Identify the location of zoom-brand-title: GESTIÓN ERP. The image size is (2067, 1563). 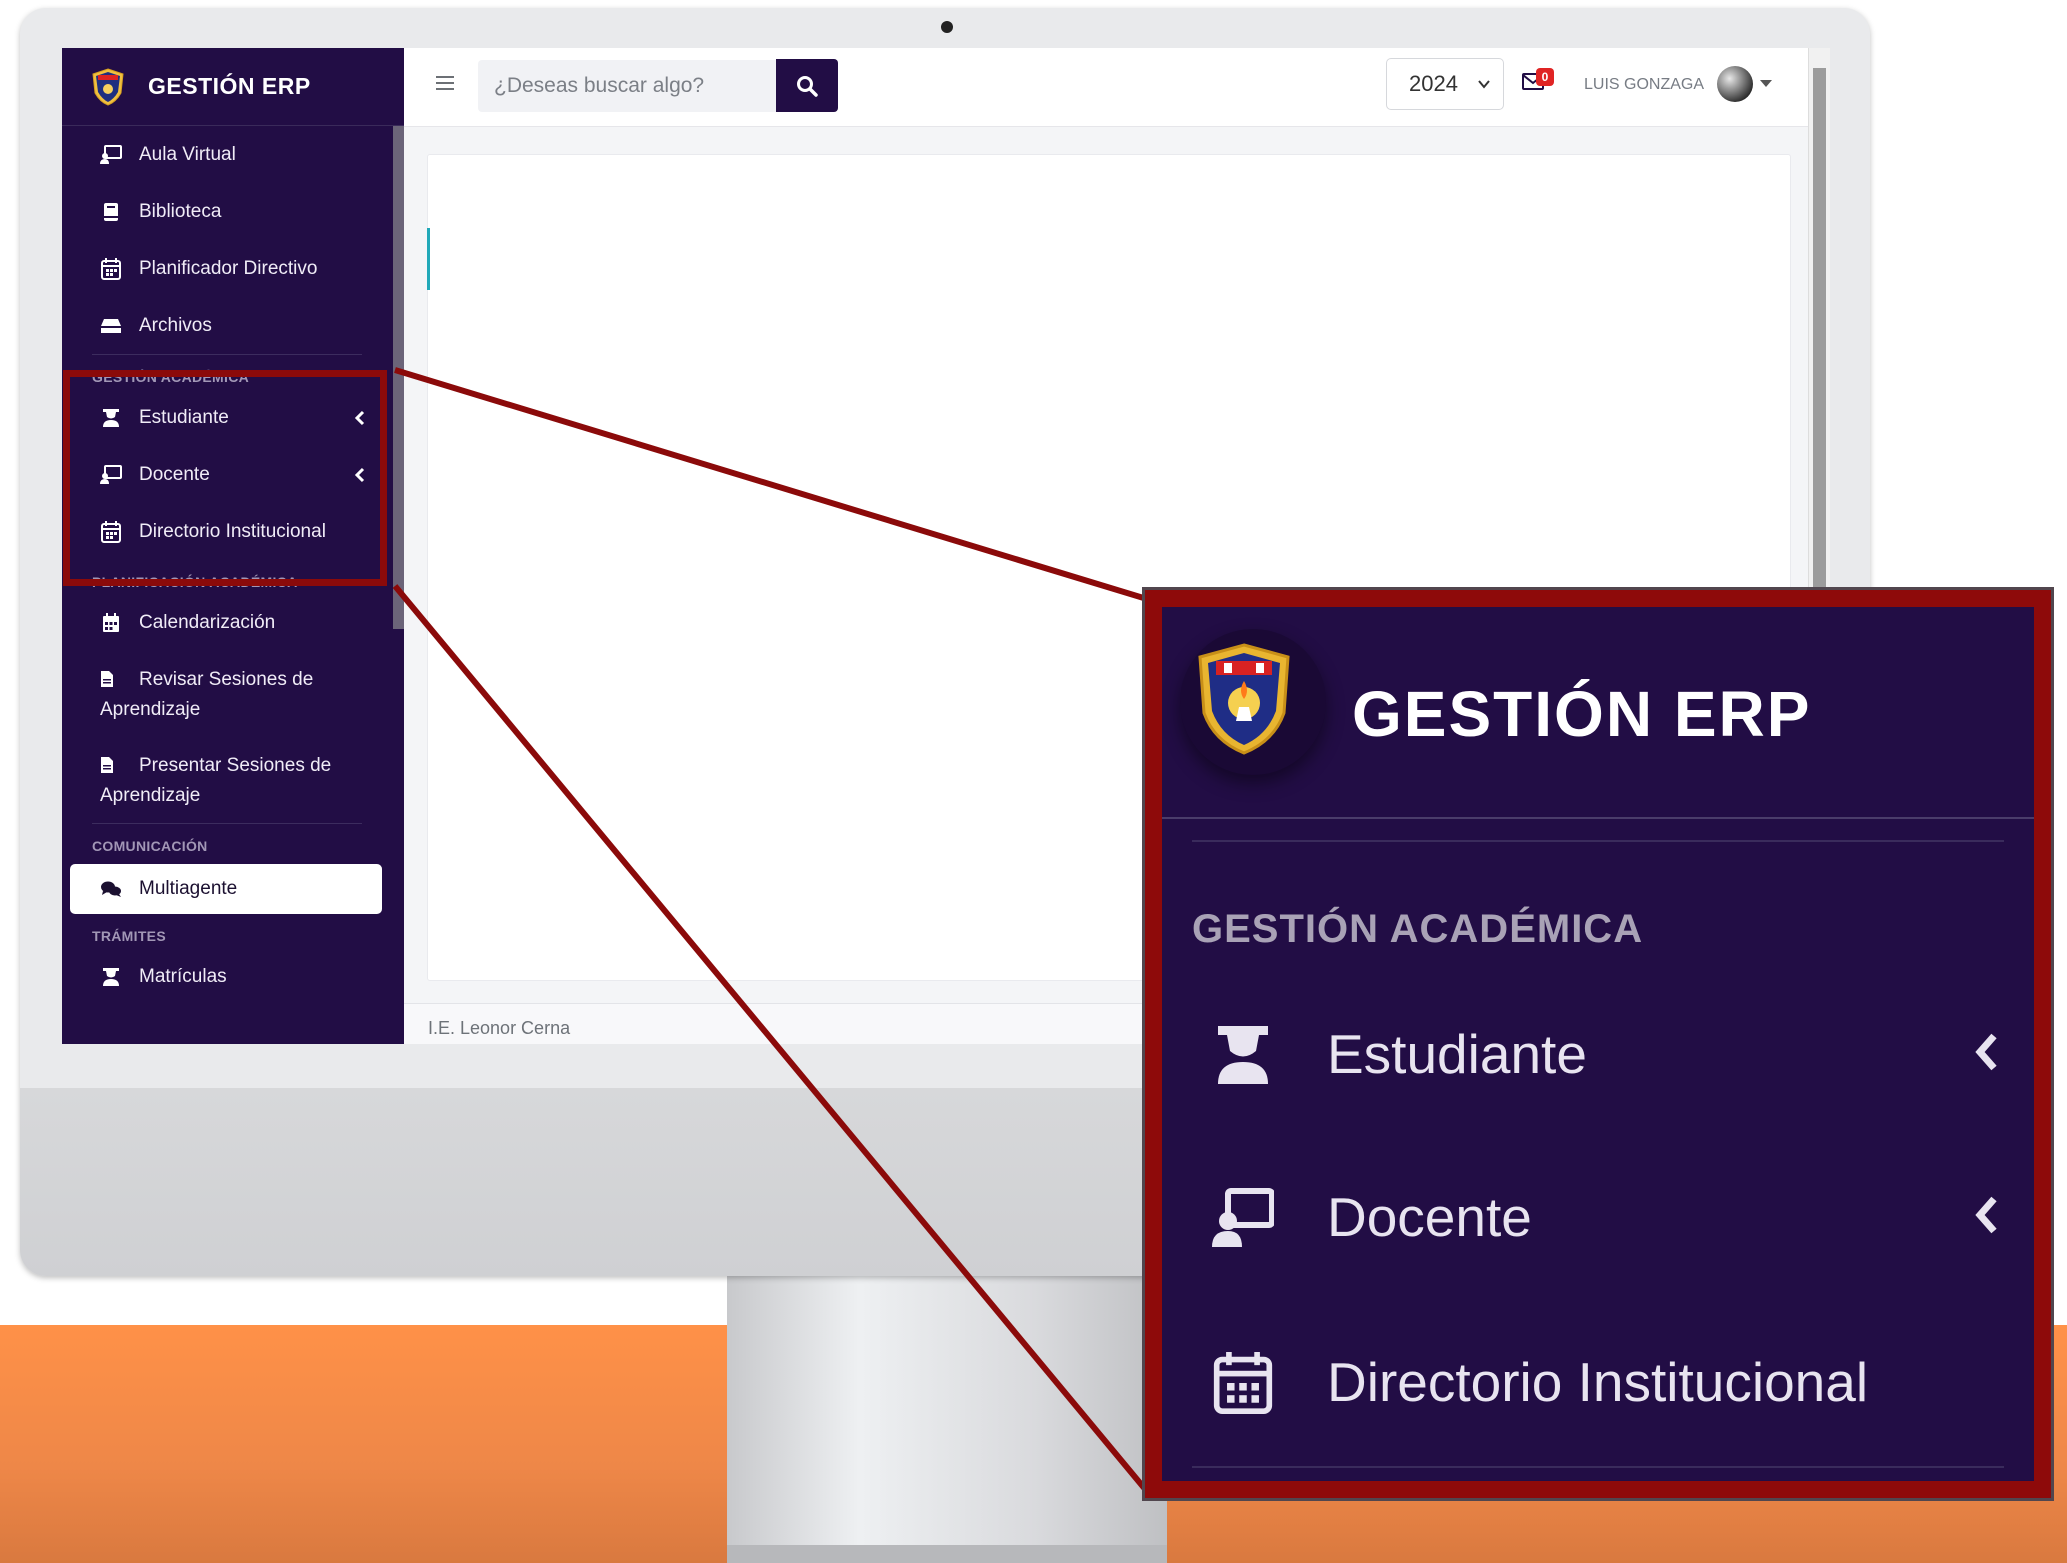
(1582, 714).